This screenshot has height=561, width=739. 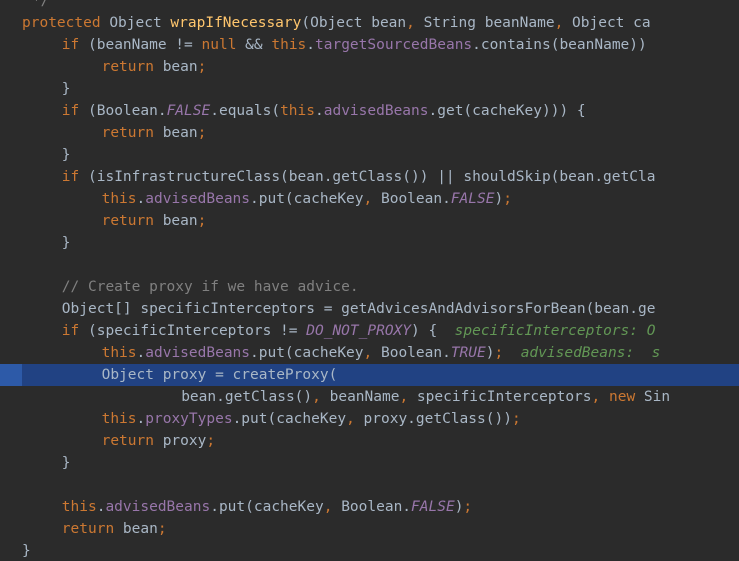 What do you see at coordinates (127, 111) in the screenshot?
I see `code-token: (Boolean.` at bounding box center [127, 111].